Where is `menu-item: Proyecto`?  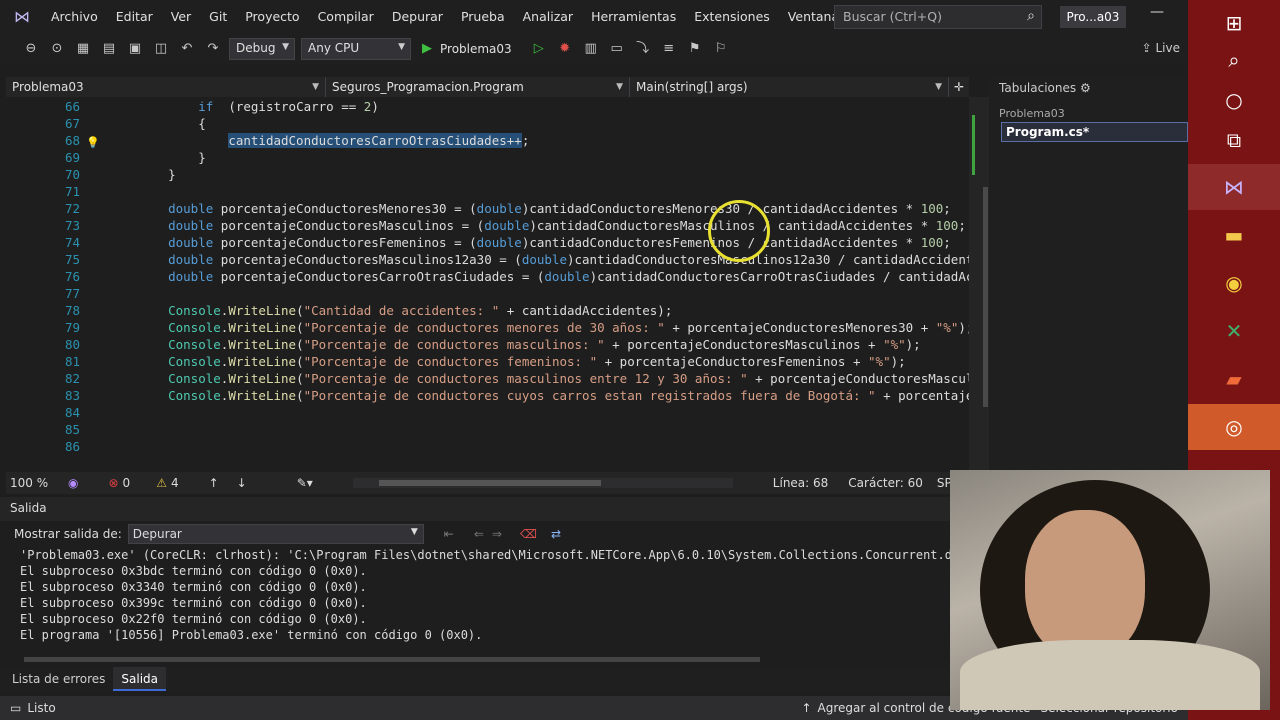 menu-item: Proyecto is located at coordinates (272, 17).